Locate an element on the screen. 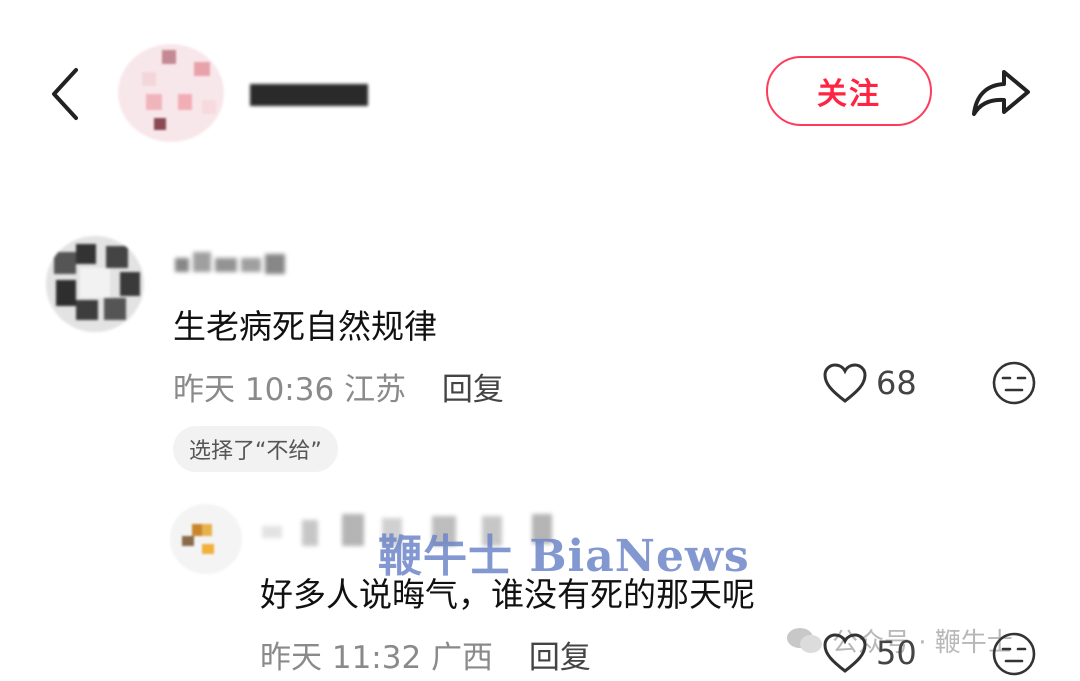 This screenshot has height=681, width=1080. like-button: 68 is located at coordinates (869, 383).